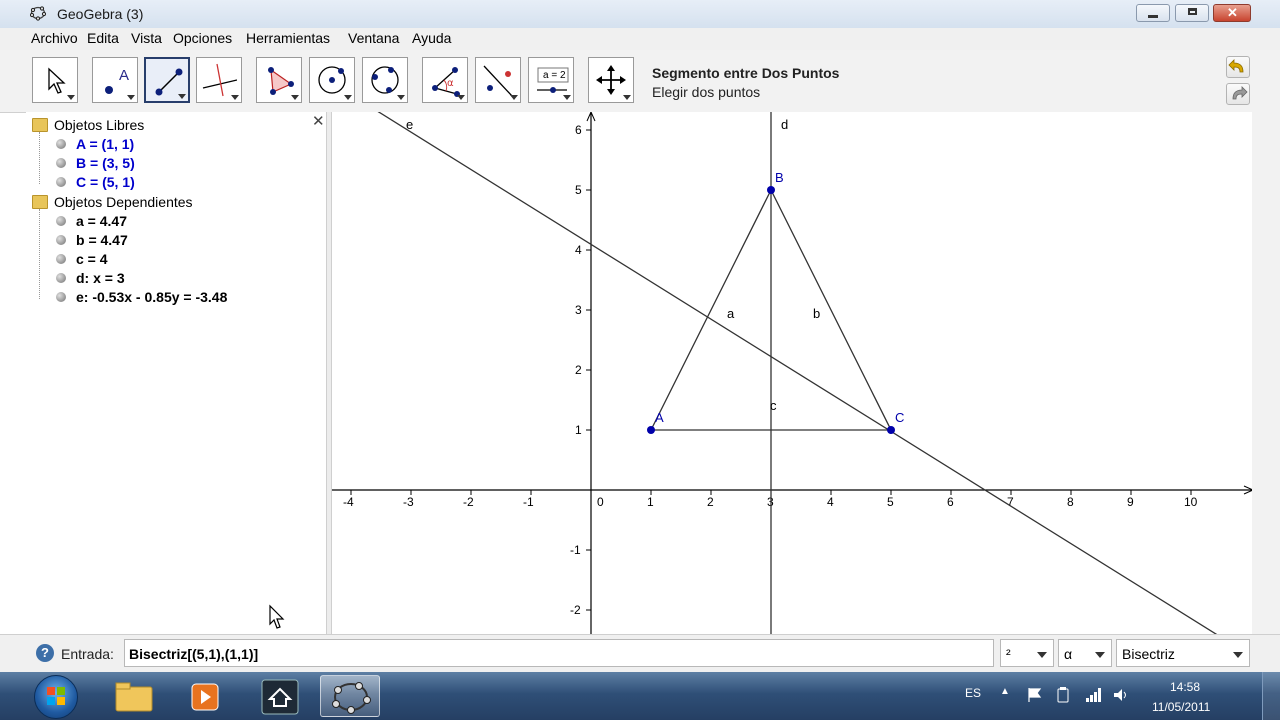  What do you see at coordinates (1068, 654) in the screenshot?
I see `greek-letter-value: α` at bounding box center [1068, 654].